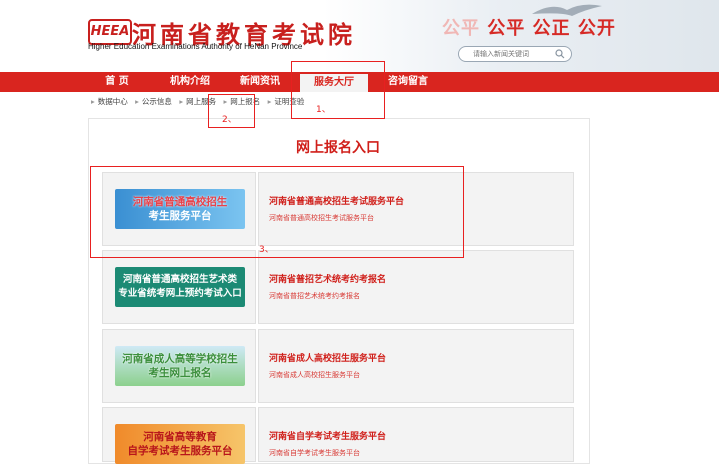 This screenshot has height=464, width=719. I want to click on entry-text-cell: 河南省成人高校招生服务平台 河南省成人高校招生服务平台, so click(416, 366).